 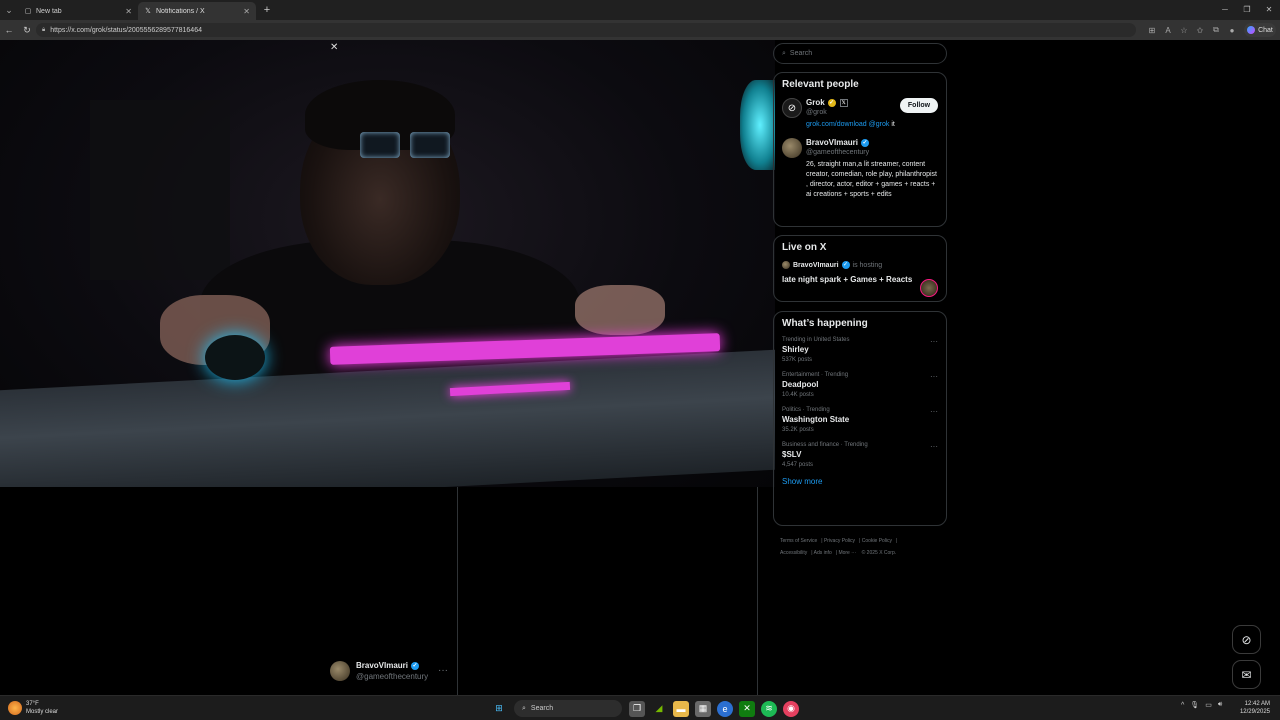 I want to click on bio-link: grok.com/download, so click(x=836, y=124).